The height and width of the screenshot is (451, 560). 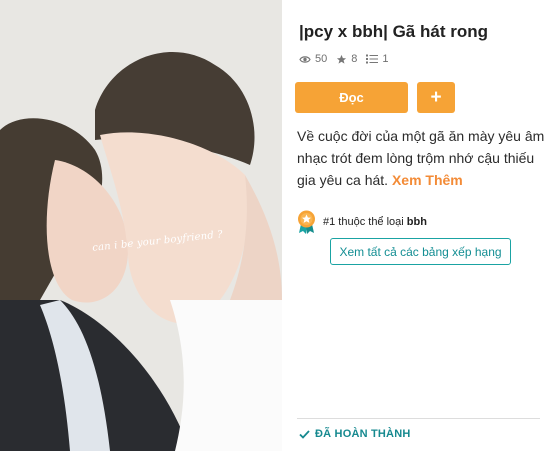 I want to click on eye-icon, so click(x=305, y=59).